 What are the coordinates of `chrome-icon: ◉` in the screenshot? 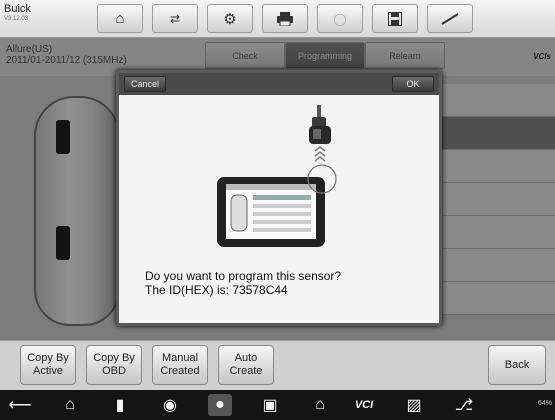 It's located at (170, 405).